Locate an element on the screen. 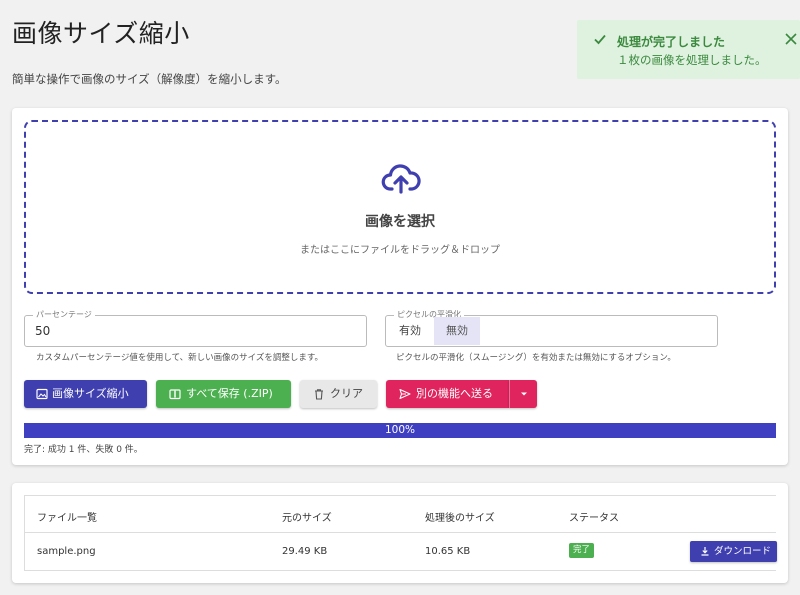 This screenshot has height=595, width=800. header-status: ステータス is located at coordinates (594, 518).